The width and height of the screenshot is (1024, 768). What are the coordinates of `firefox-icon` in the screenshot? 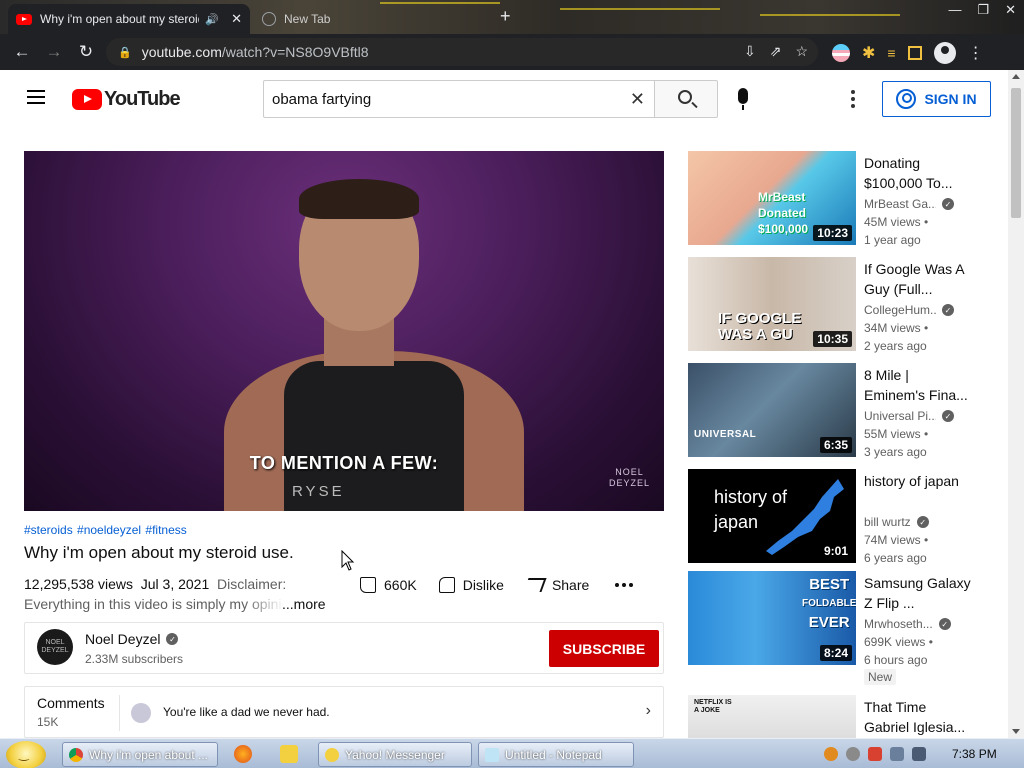 It's located at (243, 754).